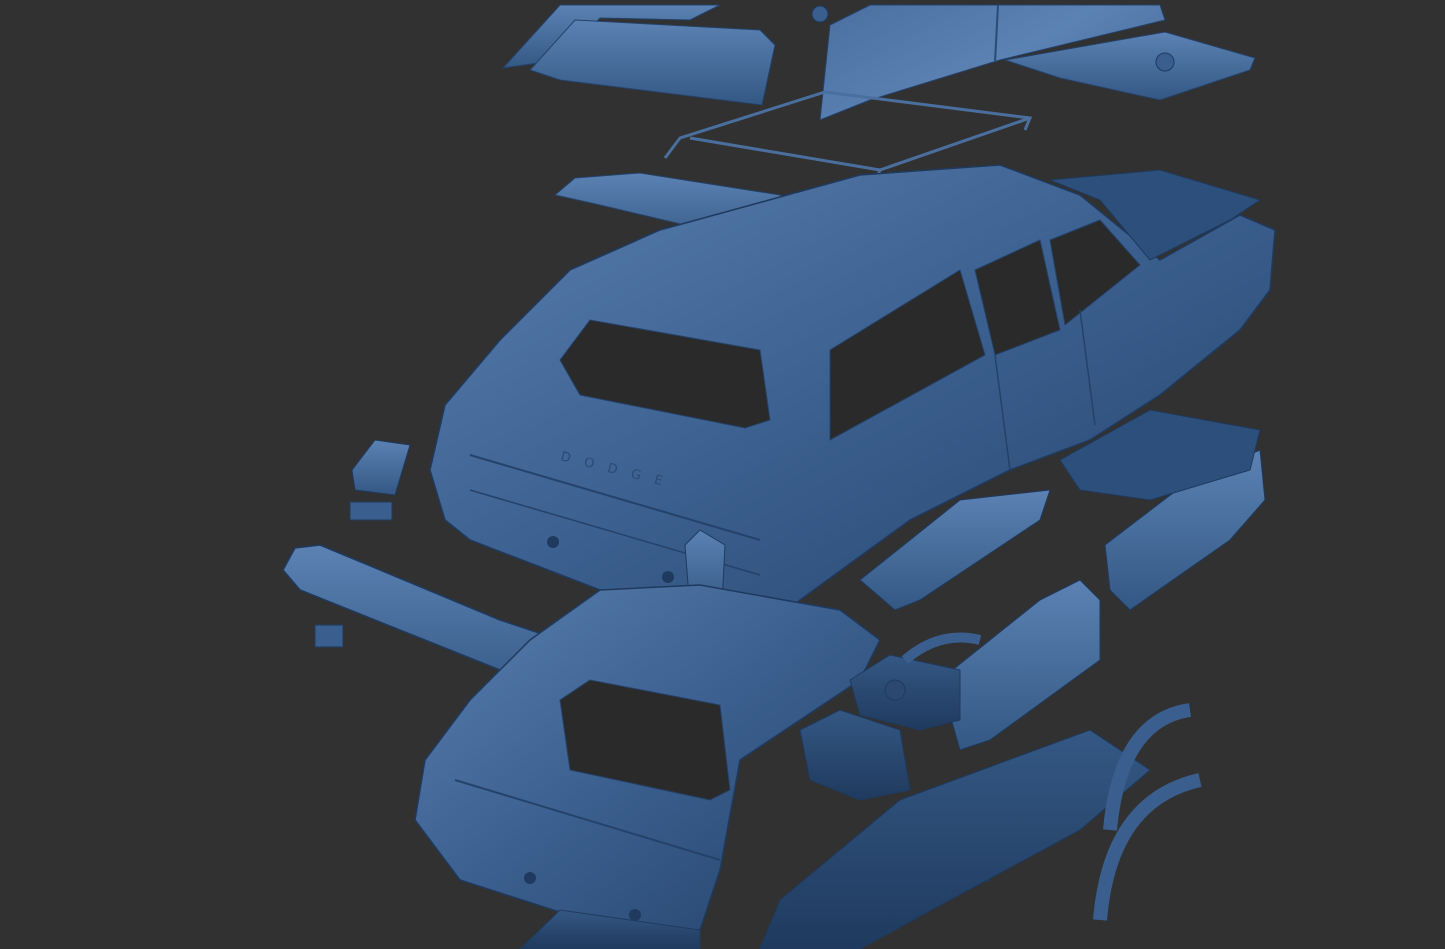 Image resolution: width=1445 pixels, height=949 pixels. What do you see at coordinates (380, 480) in the screenshot?
I see `tail-light-left` at bounding box center [380, 480].